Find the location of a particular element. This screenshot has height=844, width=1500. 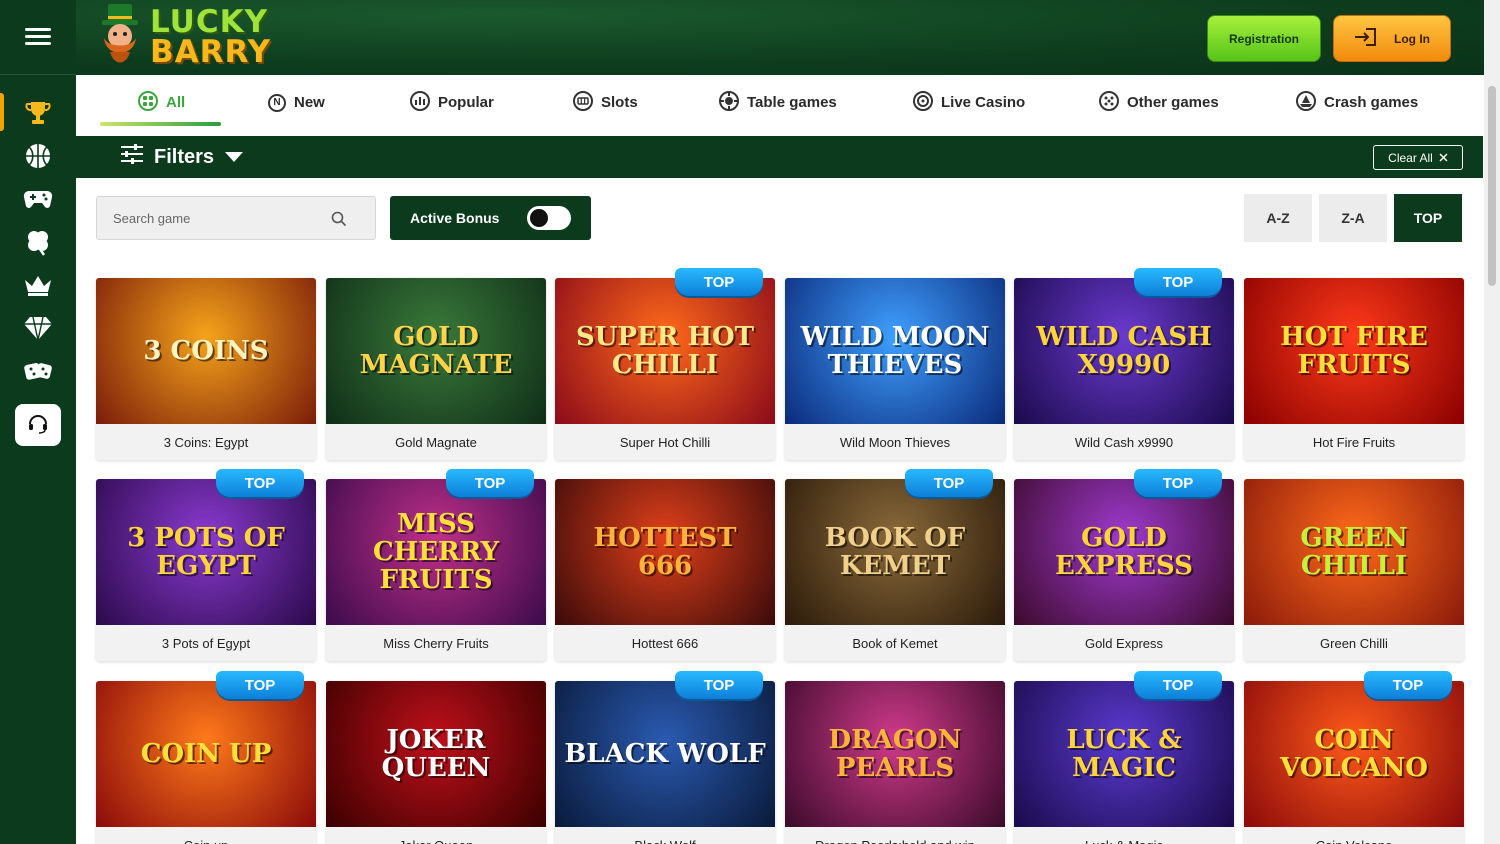

game-thumbnail: BLACK WOLF is located at coordinates (665, 754).